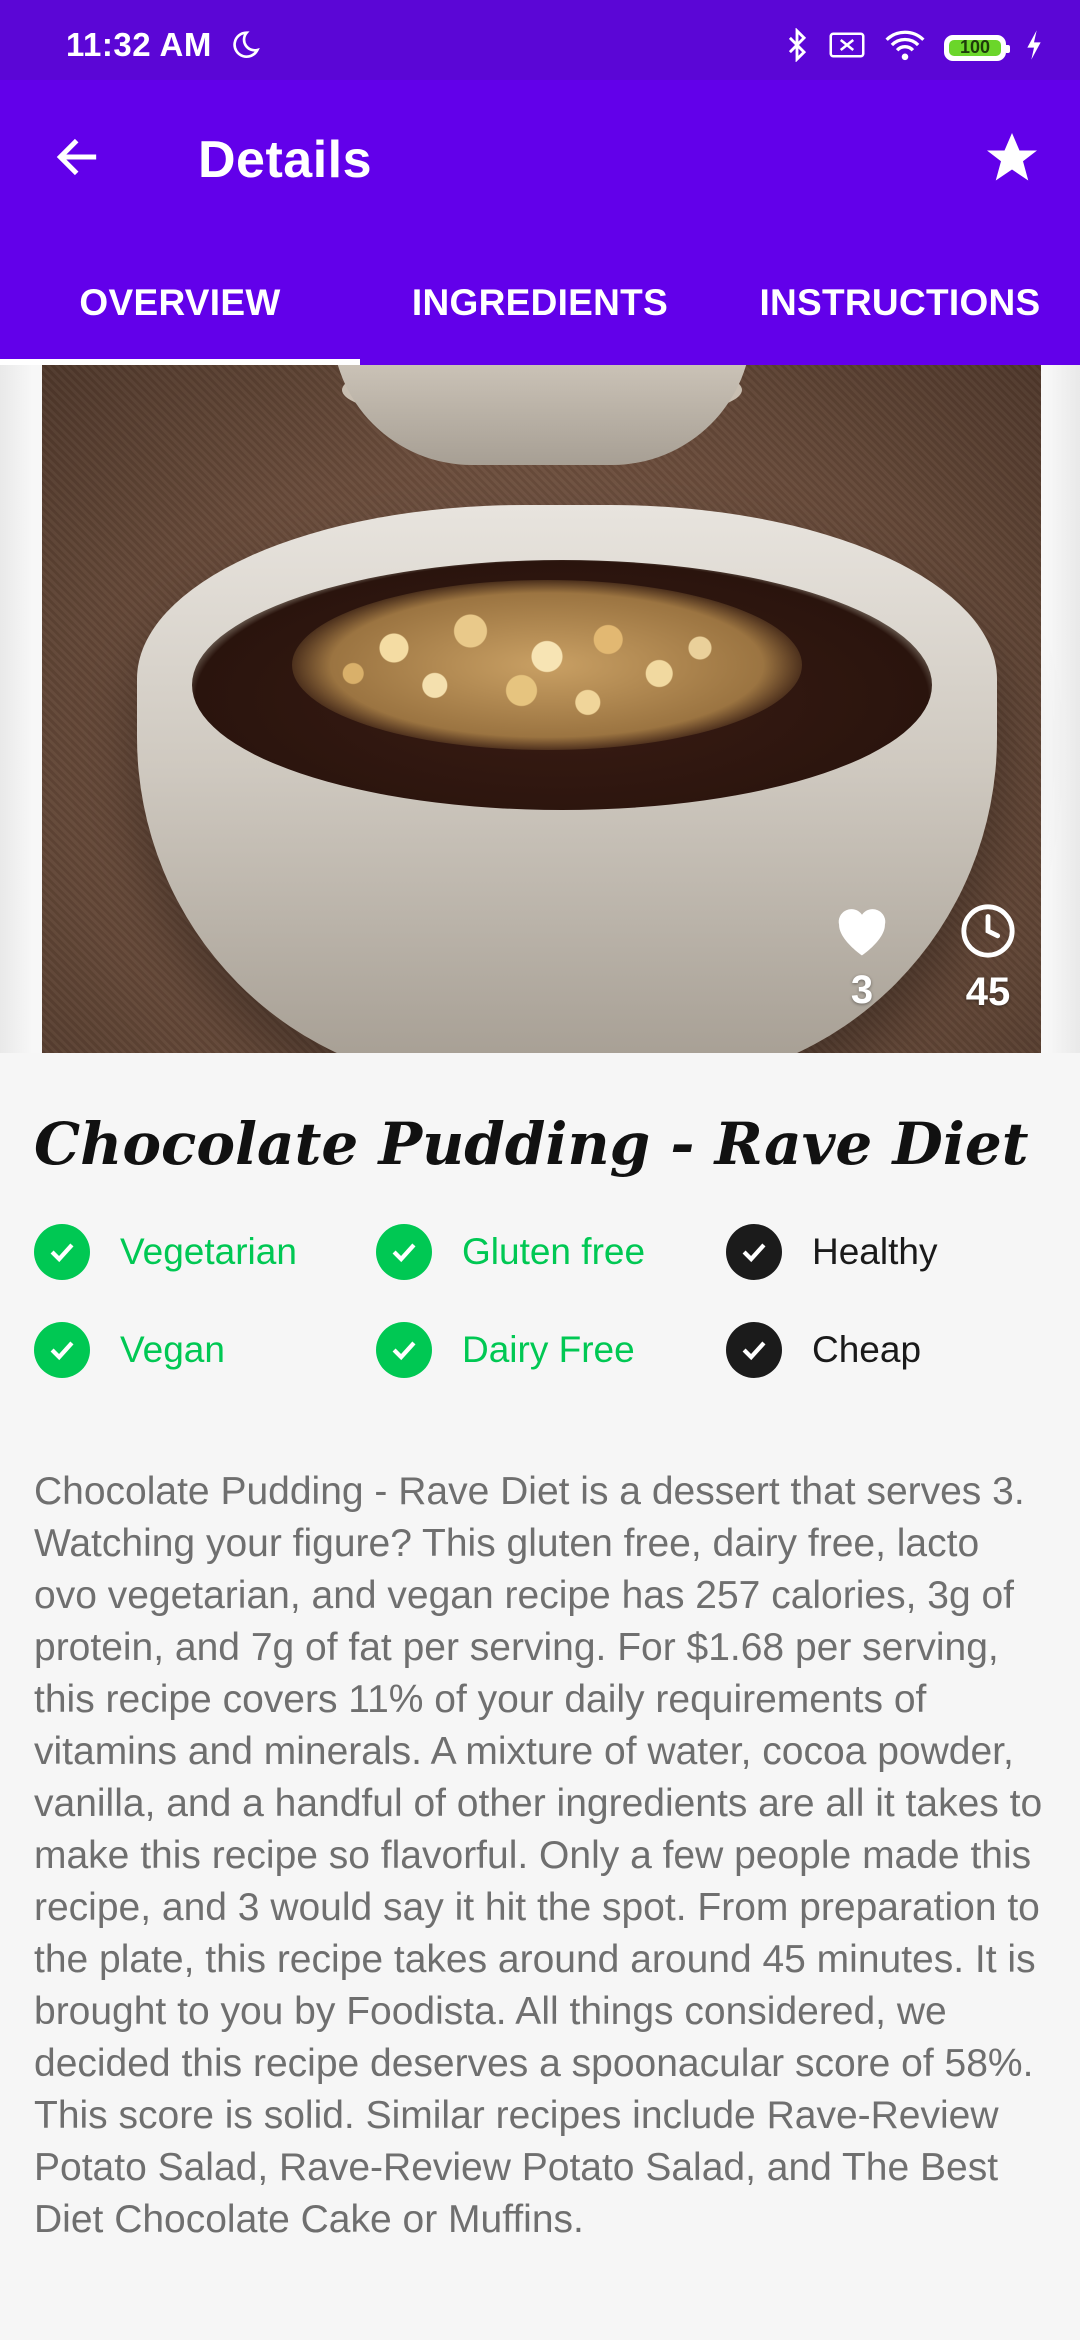 The height and width of the screenshot is (2340, 1080). Describe the element at coordinates (867, 1349) in the screenshot. I see `badge-label: Cheap` at that location.